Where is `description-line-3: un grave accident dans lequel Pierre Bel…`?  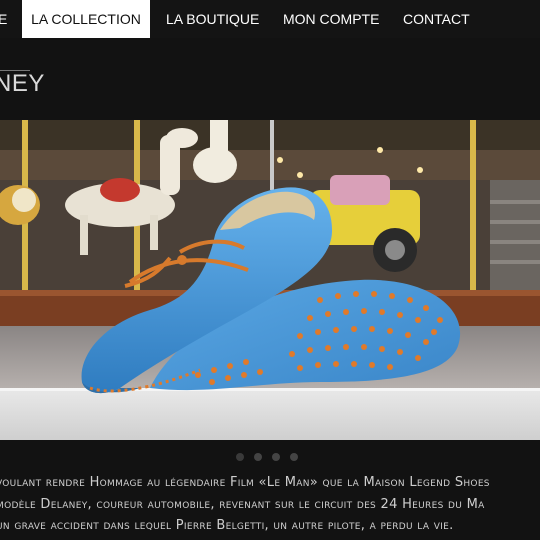
description-line-3: un grave accident dans lequel Pierre Bel… is located at coordinates (227, 525).